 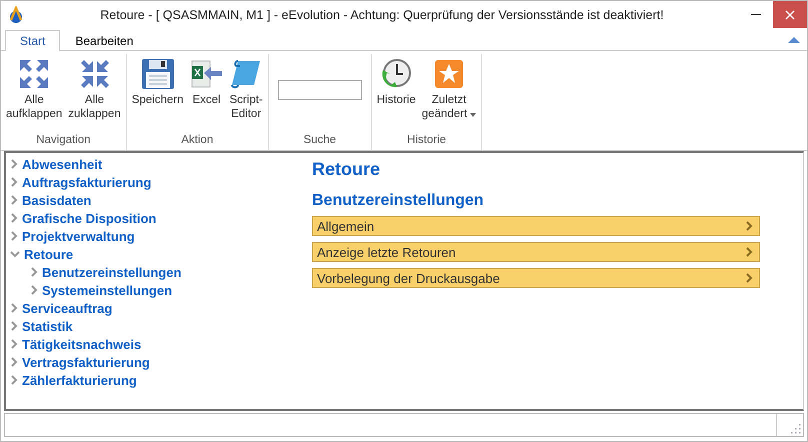 I want to click on tree-item: Systemeinstellungen, so click(x=165, y=290).